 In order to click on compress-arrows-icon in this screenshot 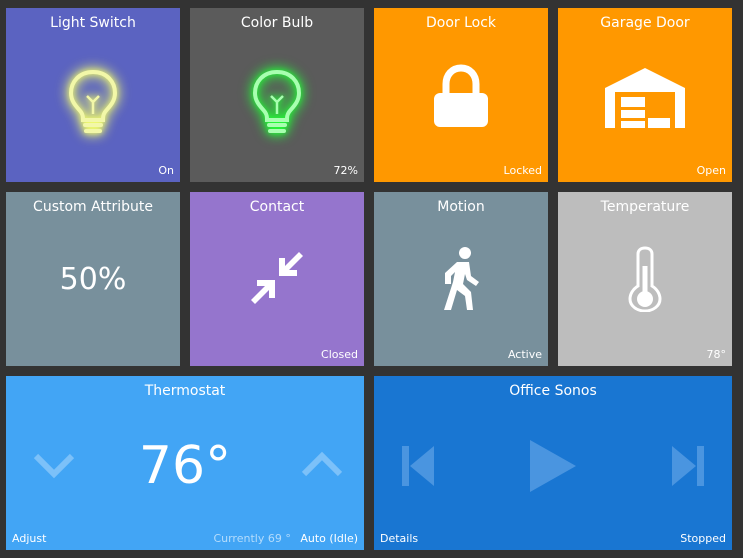, I will do `click(277, 278)`.